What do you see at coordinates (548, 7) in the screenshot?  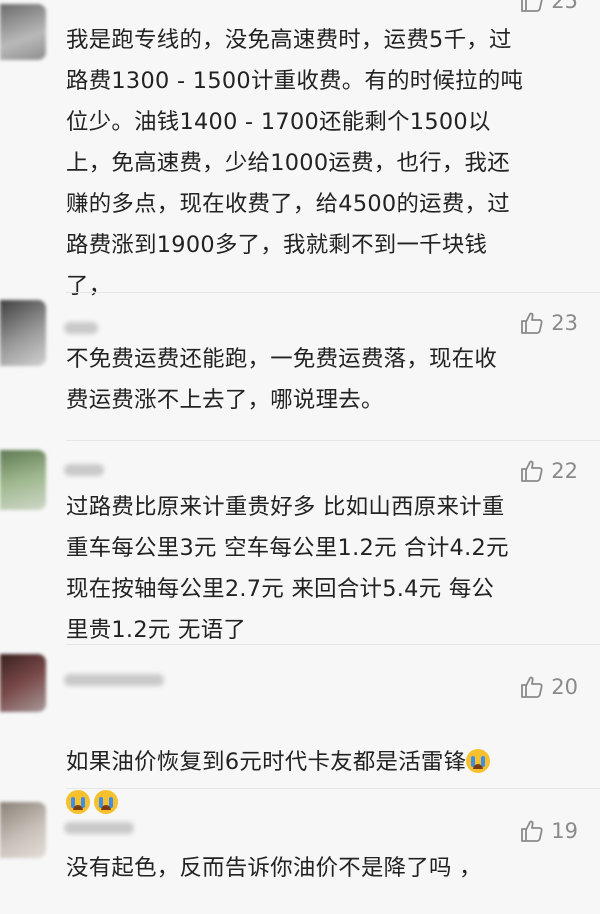 I see `like-button: 25` at bounding box center [548, 7].